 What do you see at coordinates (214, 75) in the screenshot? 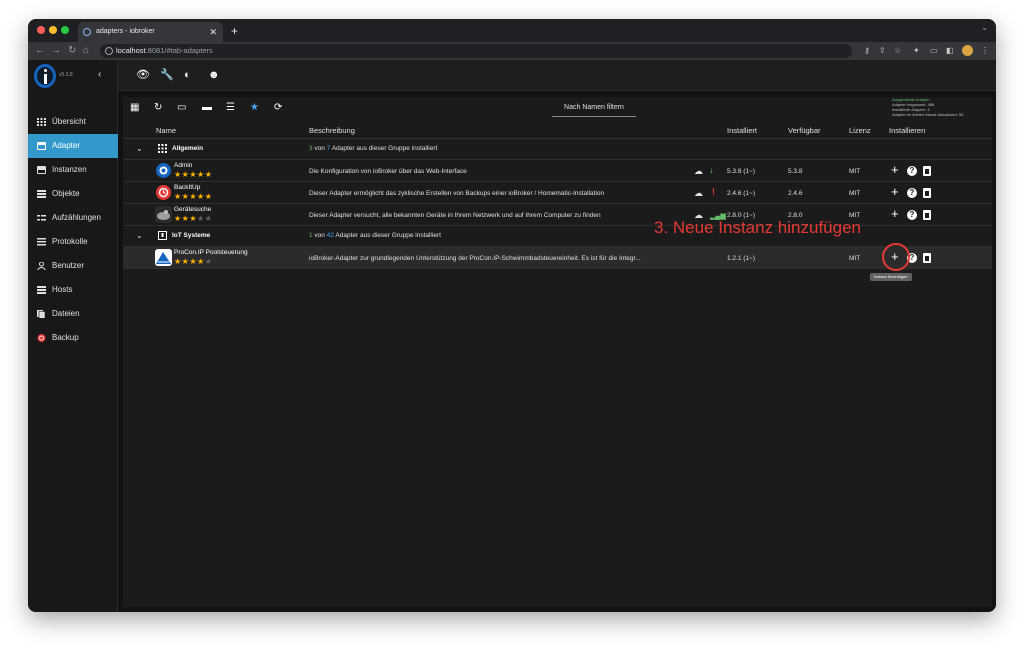
I see `expert-mode-icon: ☻` at bounding box center [214, 75].